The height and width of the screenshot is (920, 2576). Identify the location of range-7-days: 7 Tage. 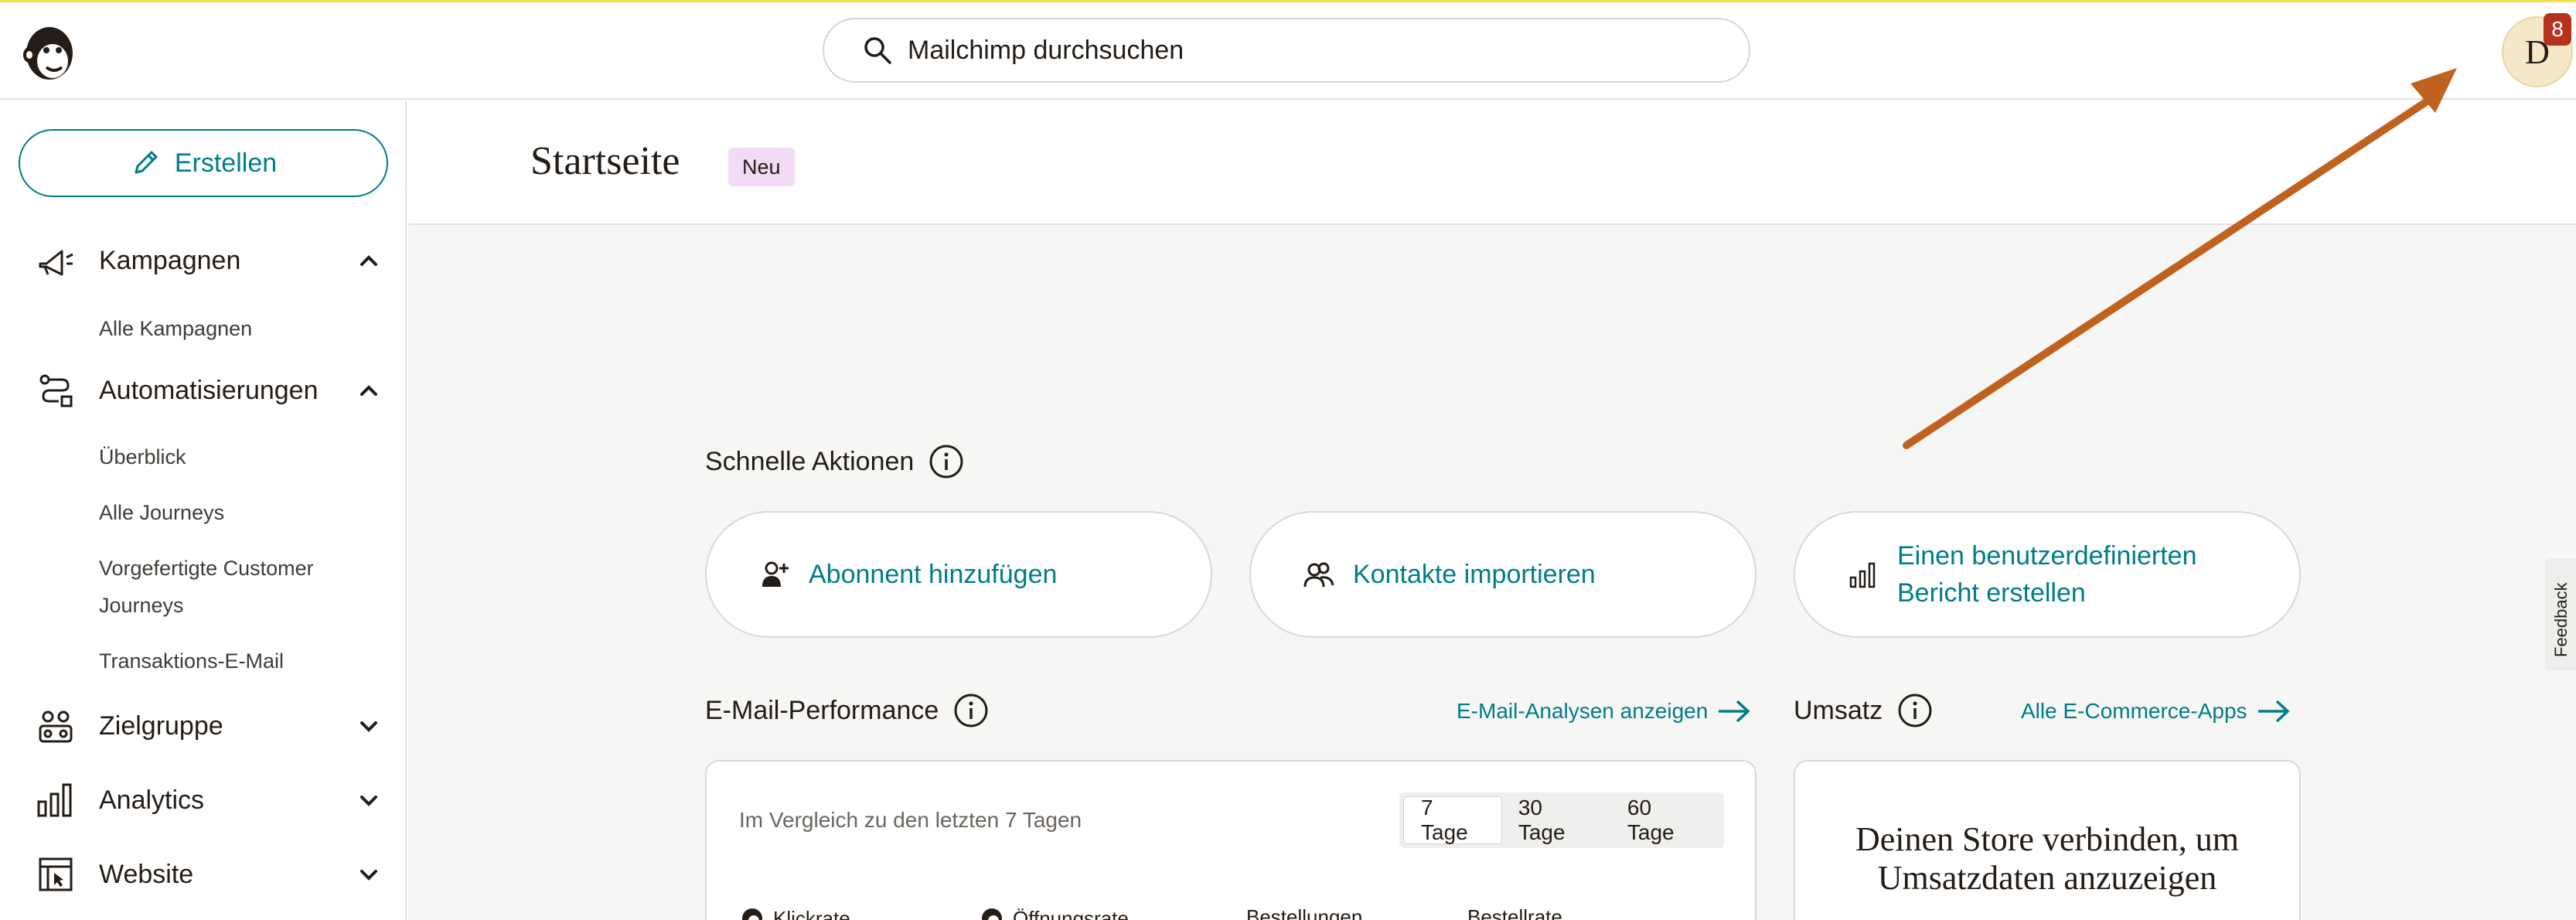
(1452, 820).